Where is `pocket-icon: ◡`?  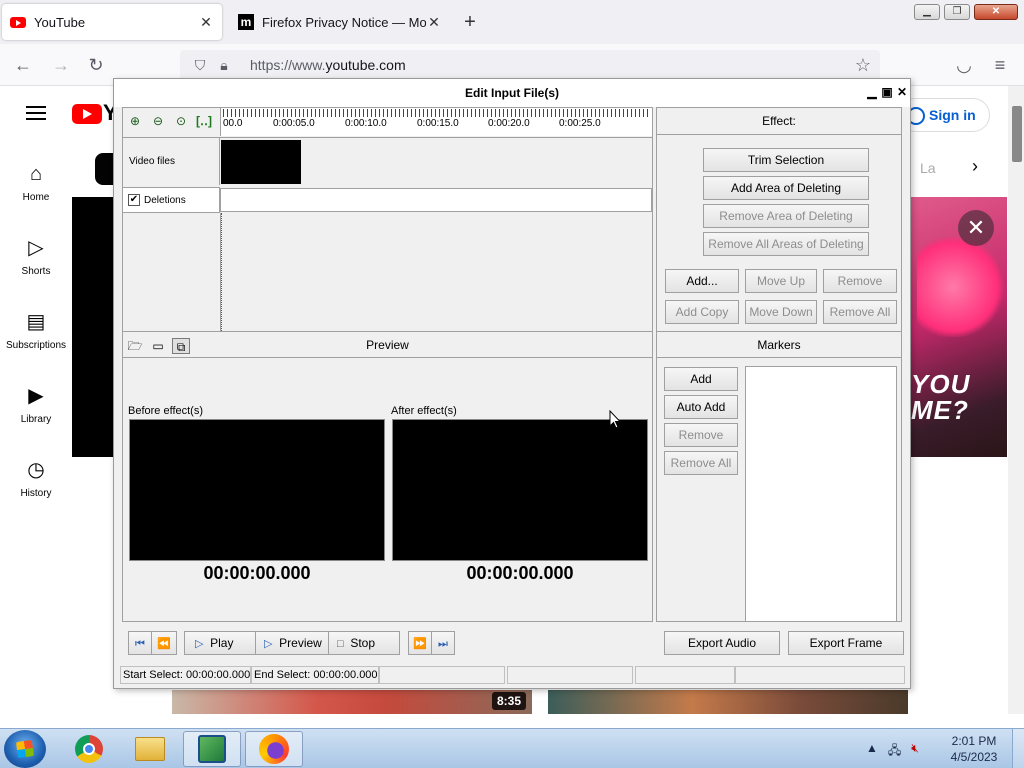
pocket-icon: ◡ is located at coordinates (964, 65).